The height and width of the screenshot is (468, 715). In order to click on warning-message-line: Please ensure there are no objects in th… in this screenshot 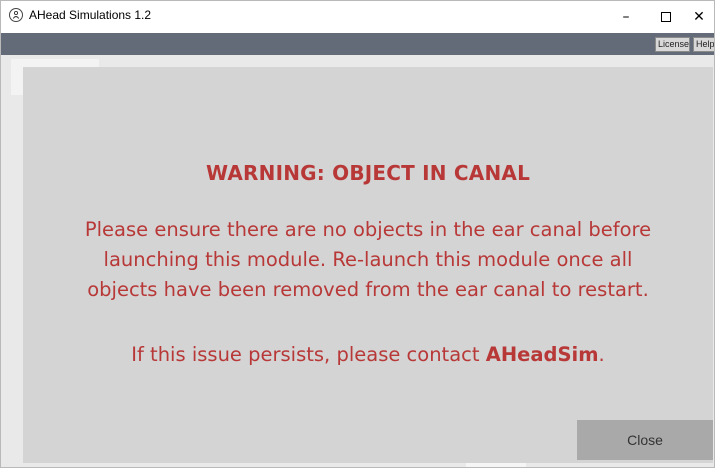, I will do `click(368, 229)`.